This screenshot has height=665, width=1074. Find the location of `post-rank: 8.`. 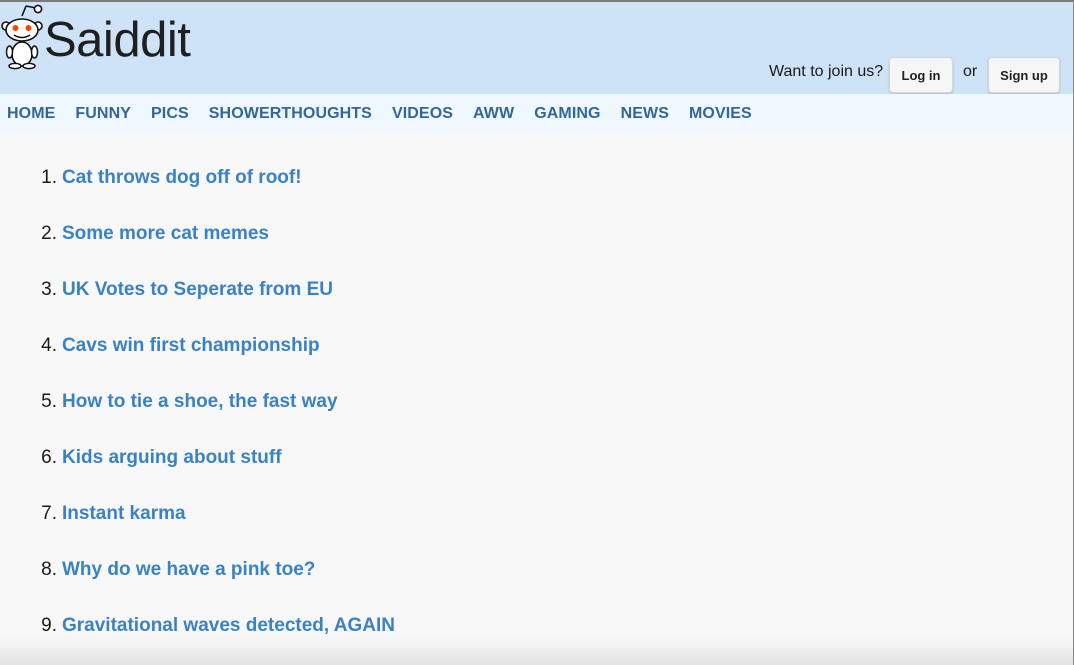

post-rank: 8. is located at coordinates (49, 569).